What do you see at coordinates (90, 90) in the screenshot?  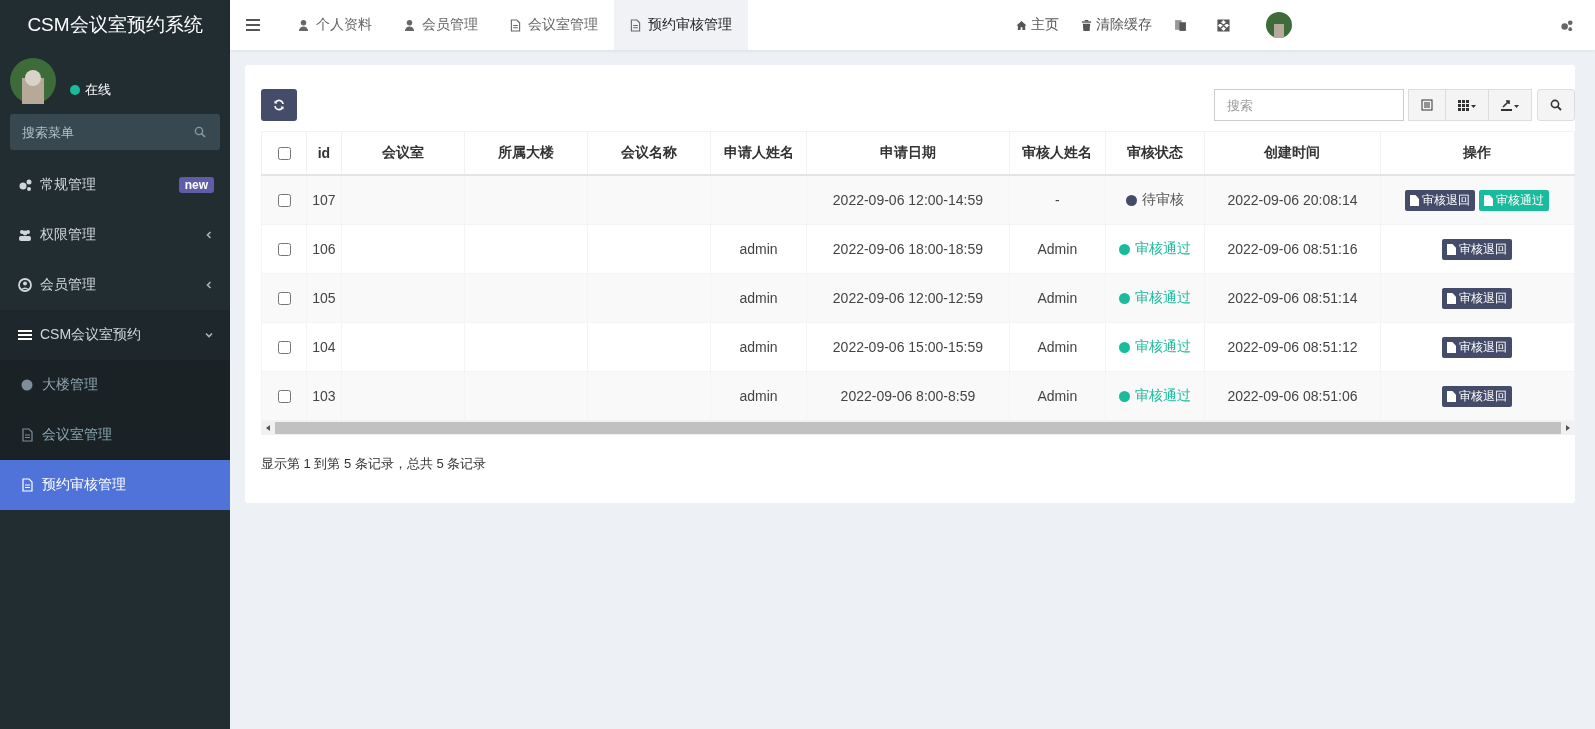 I see `online-status: 在线` at bounding box center [90, 90].